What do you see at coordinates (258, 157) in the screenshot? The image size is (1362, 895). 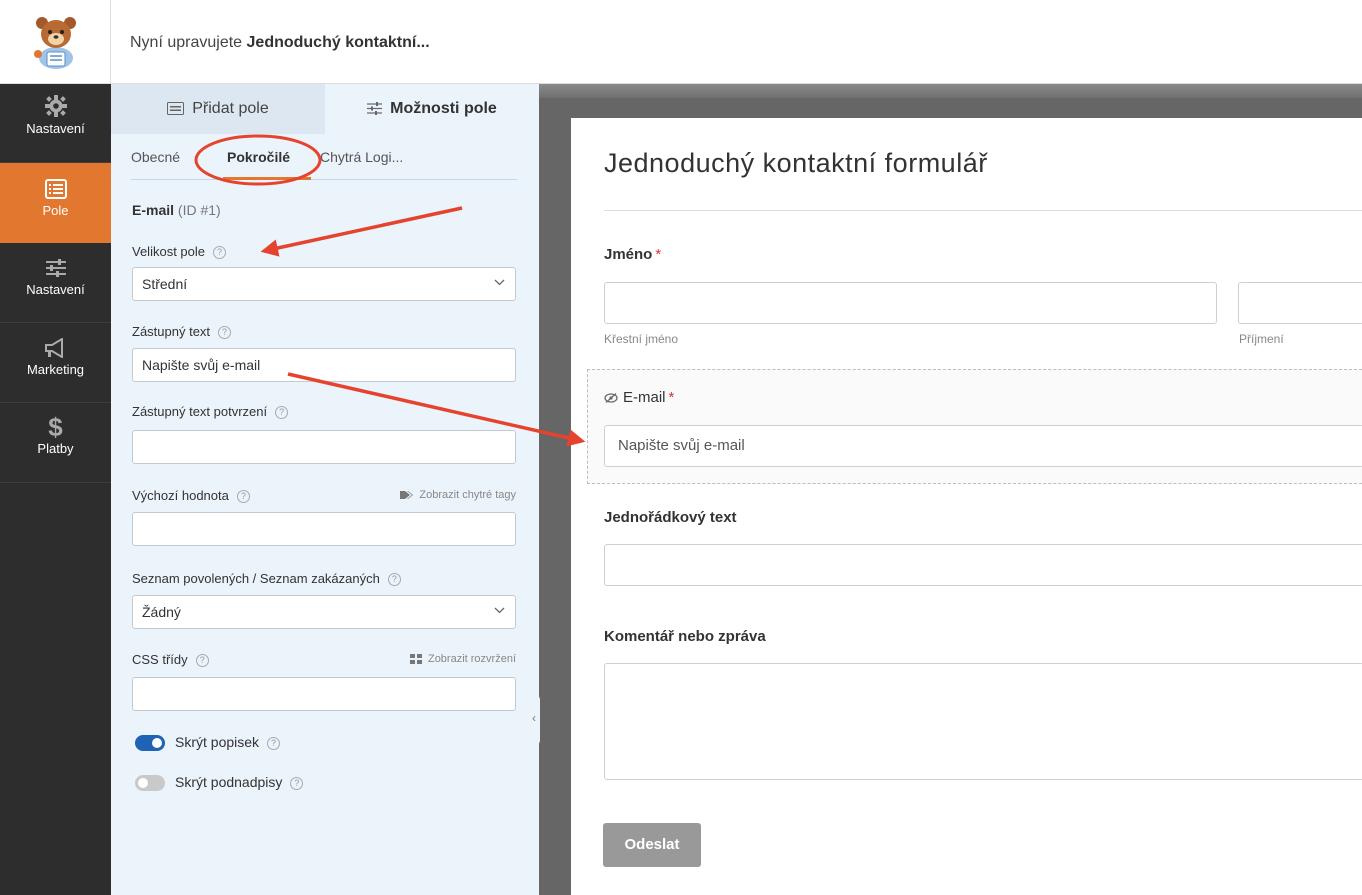 I see `subtab-advanced: Pokročilé` at bounding box center [258, 157].